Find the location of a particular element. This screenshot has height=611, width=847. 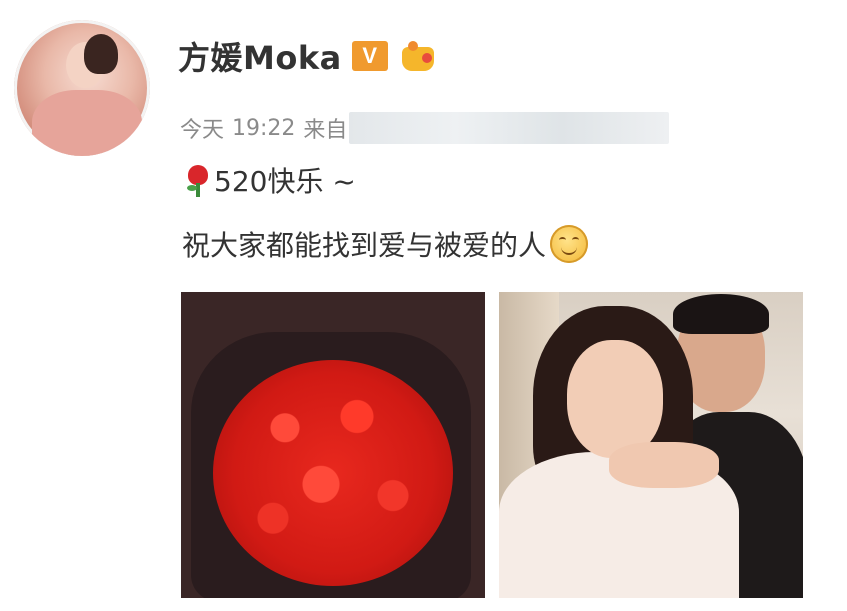

post-source-label: 来自 is located at coordinates (325, 130).